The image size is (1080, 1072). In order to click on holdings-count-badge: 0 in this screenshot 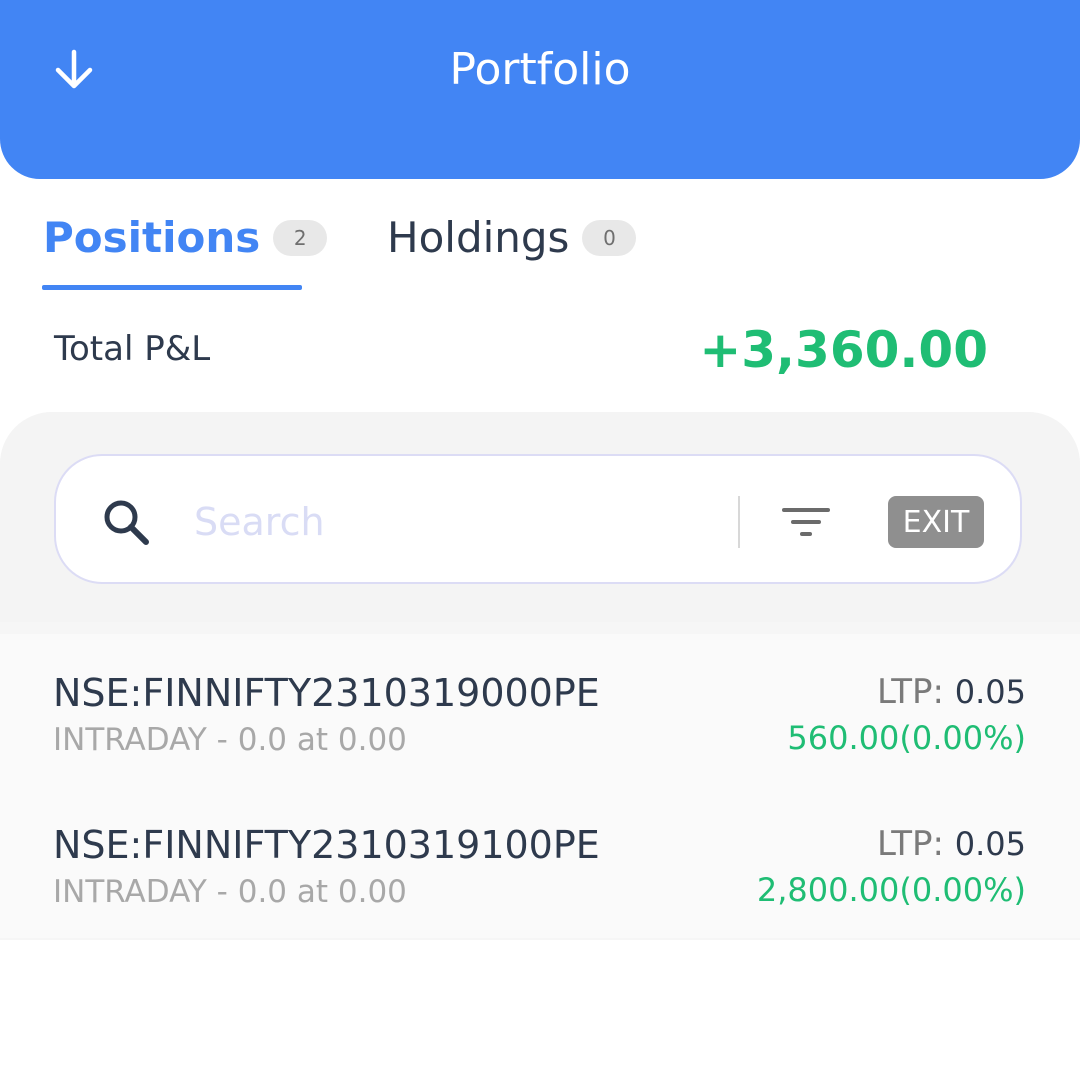, I will do `click(609, 238)`.